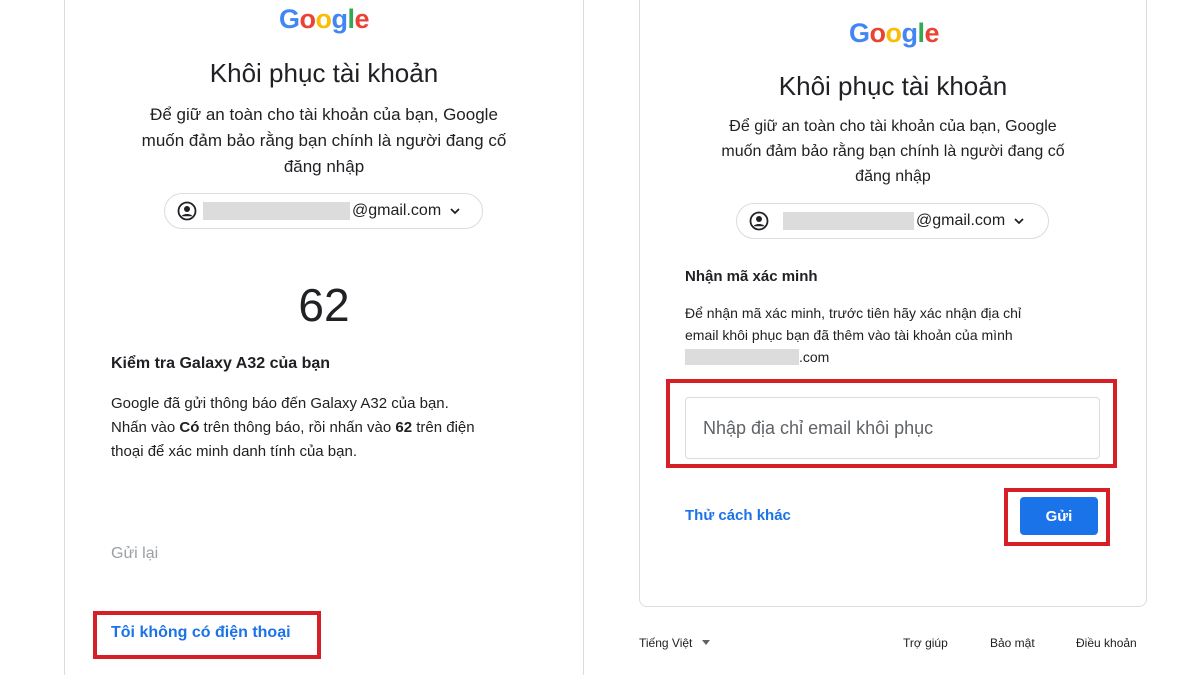  What do you see at coordinates (742, 357) in the screenshot?
I see `redacted-recovery-email` at bounding box center [742, 357].